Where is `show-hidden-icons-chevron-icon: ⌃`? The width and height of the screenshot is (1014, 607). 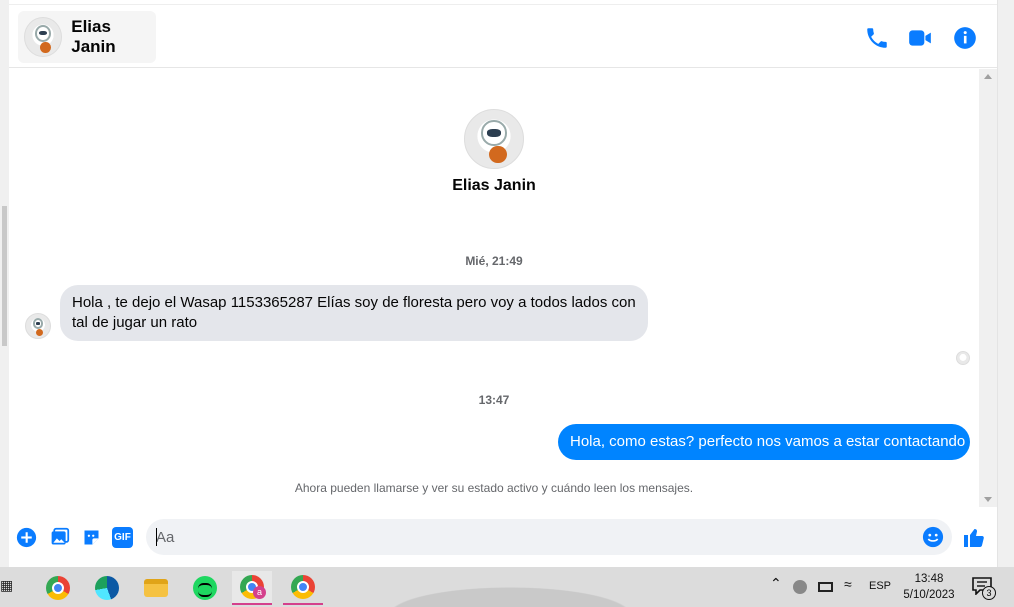
show-hidden-icons-chevron-icon: ⌃ is located at coordinates (776, 583).